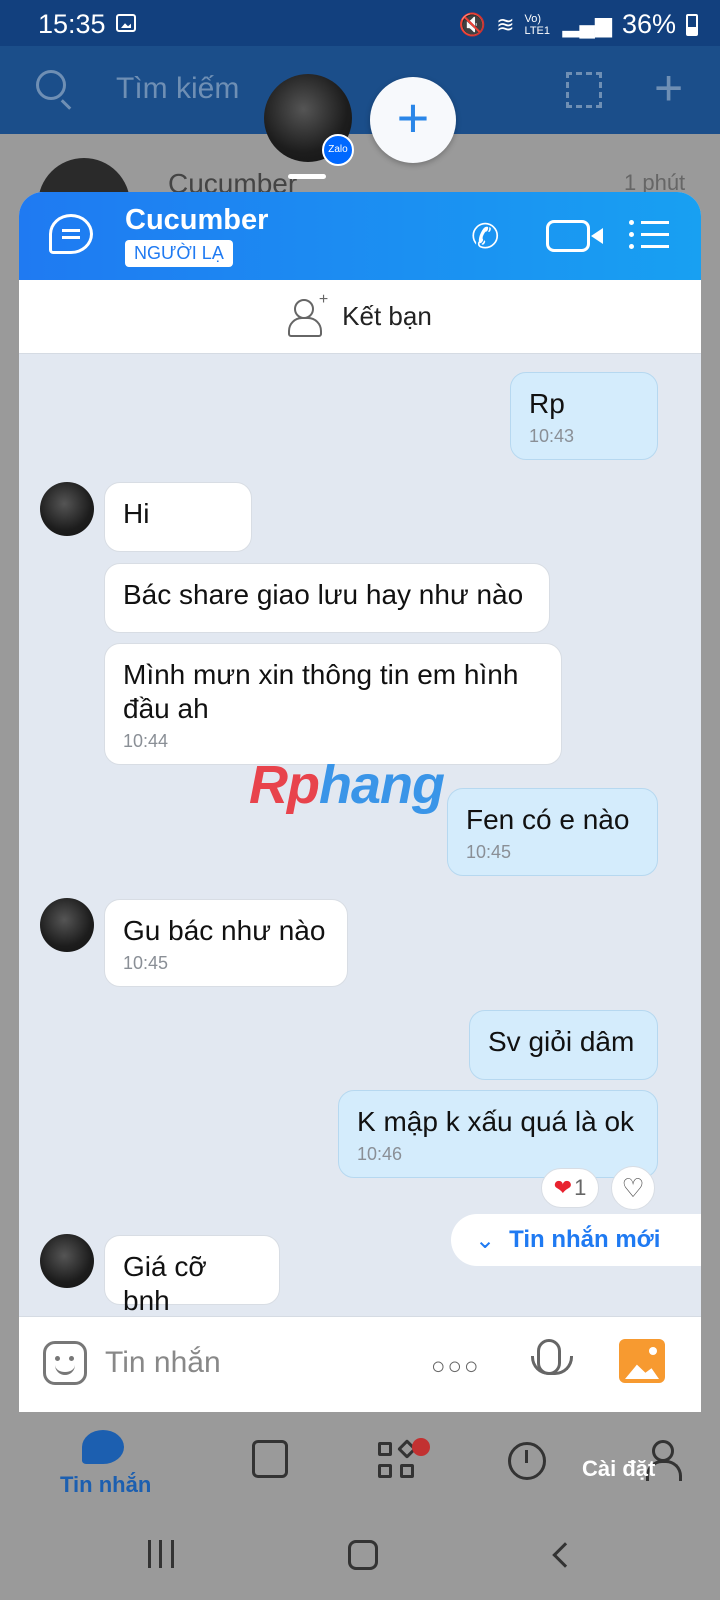 The width and height of the screenshot is (720, 1600). What do you see at coordinates (307, 176) in the screenshot?
I see `chat-head-handle` at bounding box center [307, 176].